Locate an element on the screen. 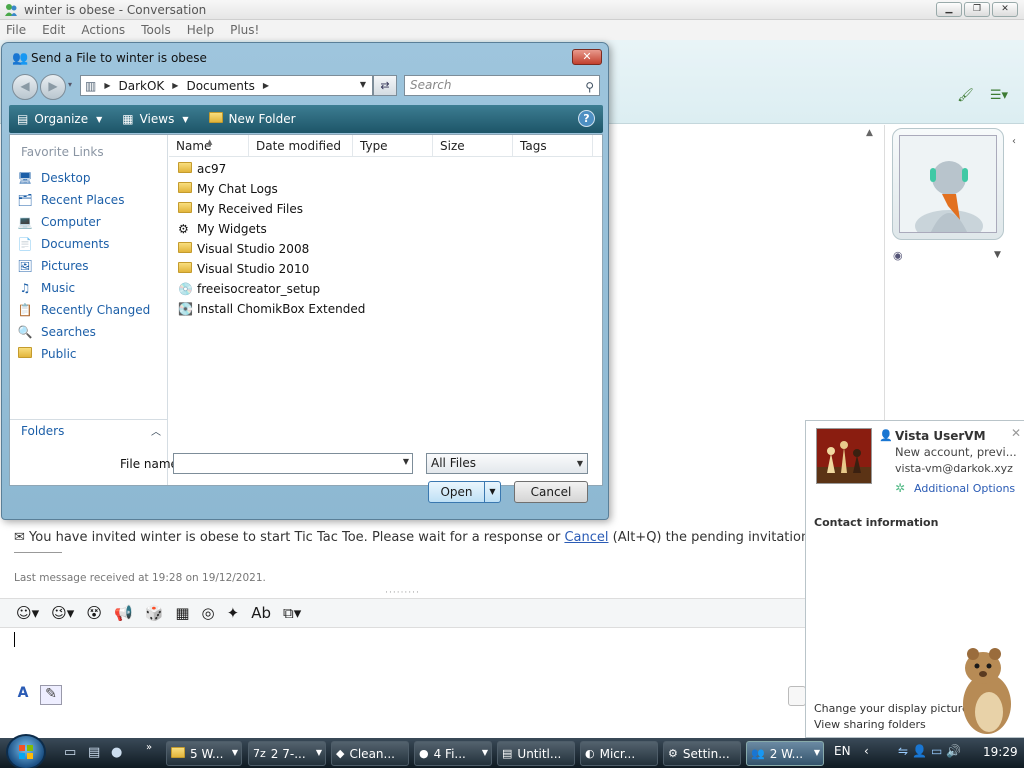 This screenshot has height=768, width=1024. spell-icon: Ab is located at coordinates (261, 613).